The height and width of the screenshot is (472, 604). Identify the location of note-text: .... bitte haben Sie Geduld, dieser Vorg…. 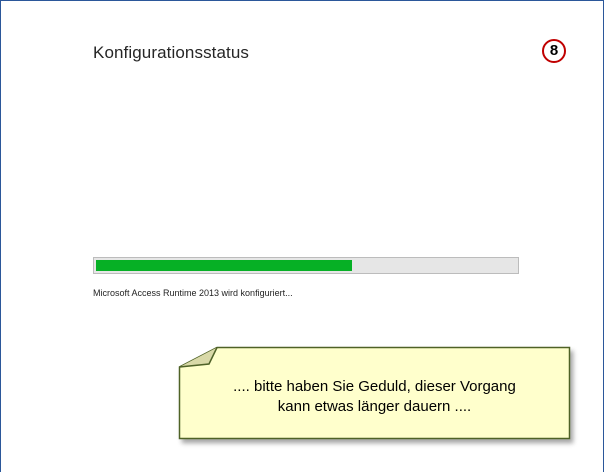
(374, 397).